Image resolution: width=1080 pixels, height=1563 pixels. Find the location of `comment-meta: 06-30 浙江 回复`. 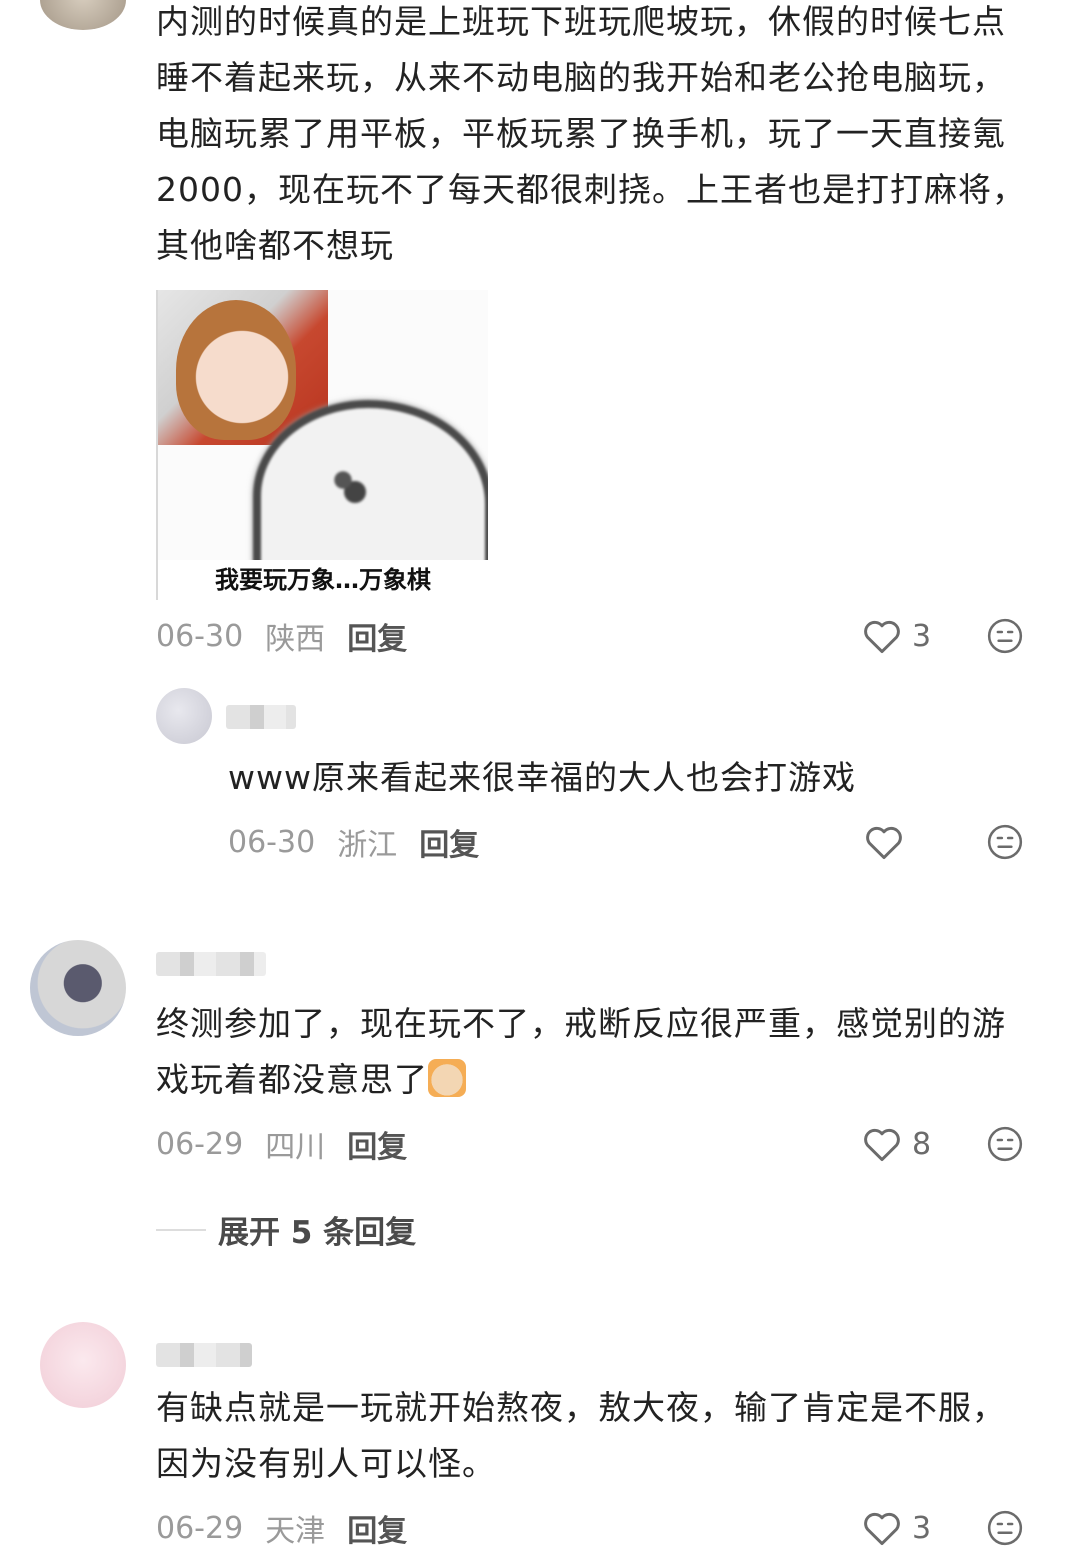

comment-meta: 06-30 浙江 回复 is located at coordinates (353, 842).